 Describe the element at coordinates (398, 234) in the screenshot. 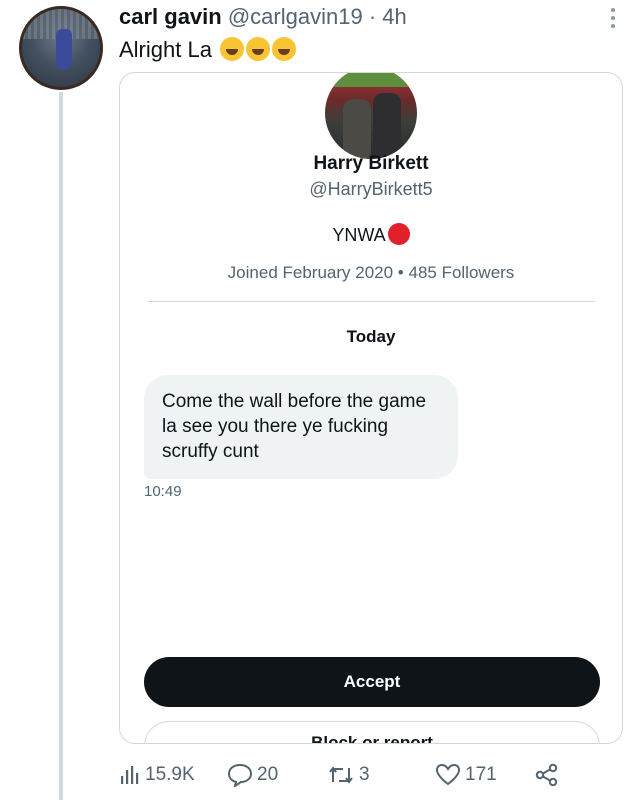

I see `red-circle-icon` at that location.